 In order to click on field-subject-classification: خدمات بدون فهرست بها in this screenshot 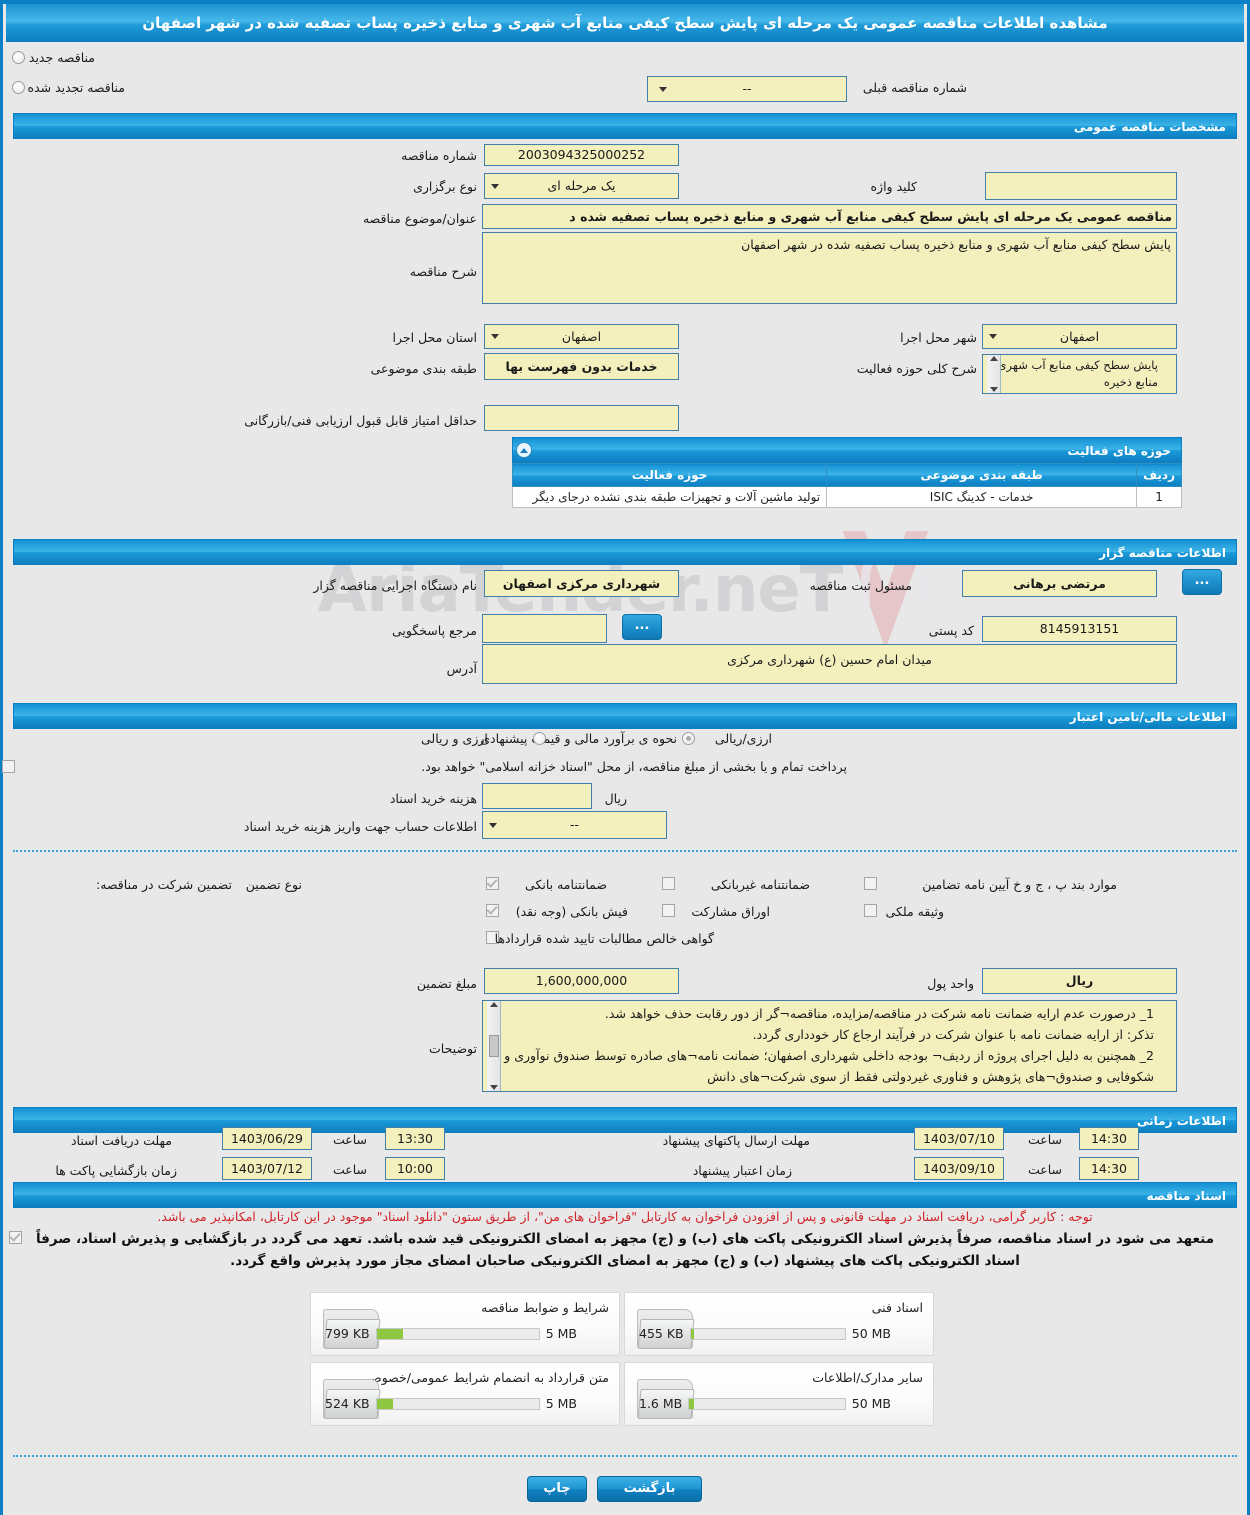, I will do `click(581, 366)`.